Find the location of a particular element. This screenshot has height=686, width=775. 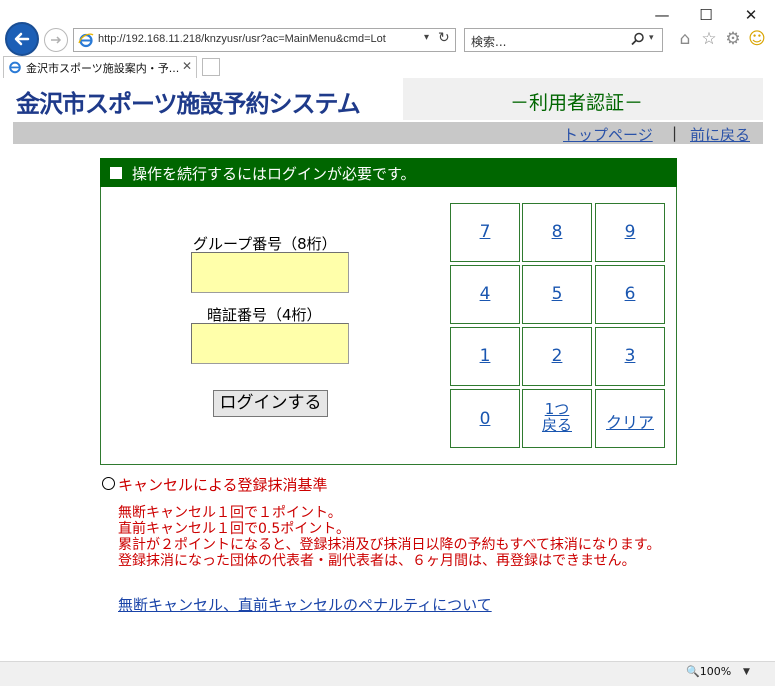

key-label: 7 is located at coordinates (485, 232).